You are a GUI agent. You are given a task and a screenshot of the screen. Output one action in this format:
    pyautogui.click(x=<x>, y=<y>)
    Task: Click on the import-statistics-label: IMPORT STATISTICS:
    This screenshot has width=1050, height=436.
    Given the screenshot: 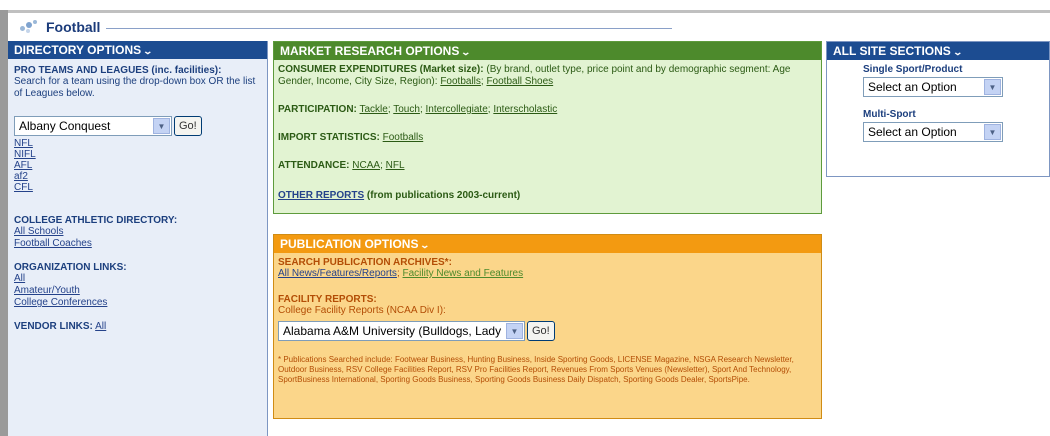 What is the action you would take?
    pyautogui.click(x=329, y=137)
    